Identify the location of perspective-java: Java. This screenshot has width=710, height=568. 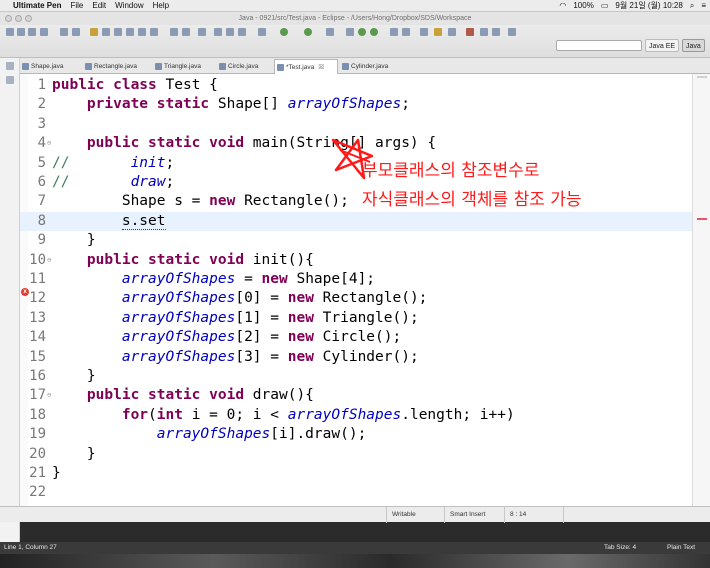
(693, 45).